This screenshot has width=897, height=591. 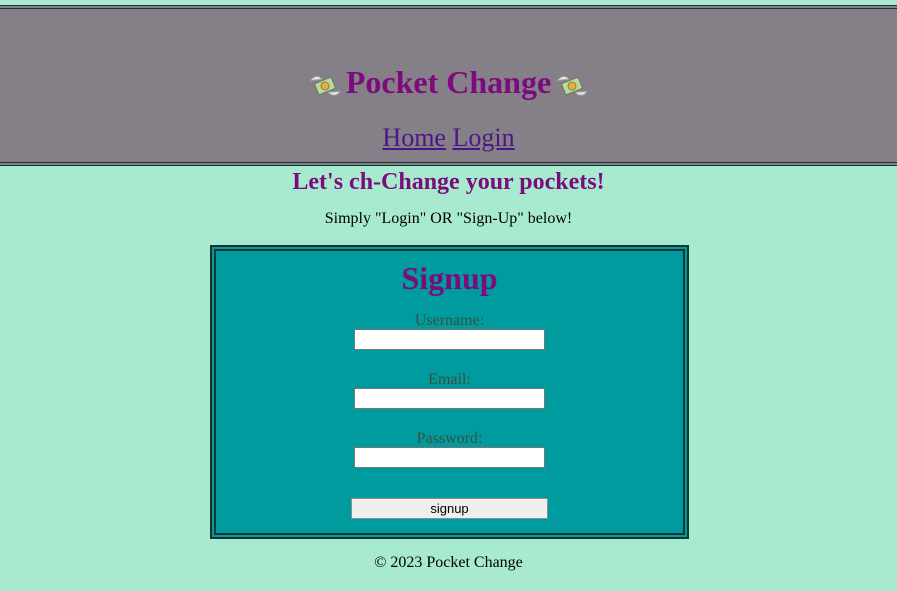 I want to click on signup-title: Signup, so click(x=449, y=278).